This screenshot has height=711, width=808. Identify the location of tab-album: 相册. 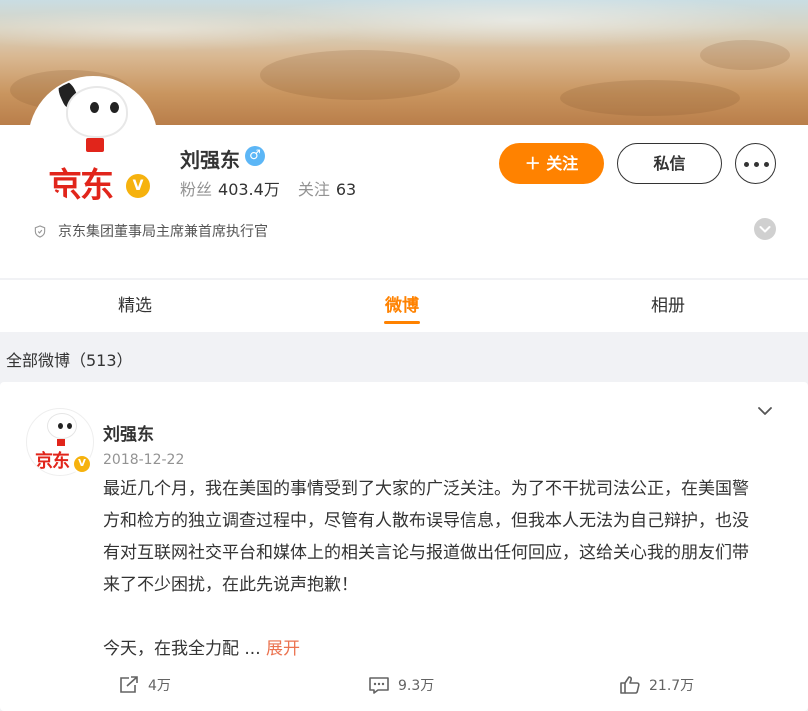
(668, 306).